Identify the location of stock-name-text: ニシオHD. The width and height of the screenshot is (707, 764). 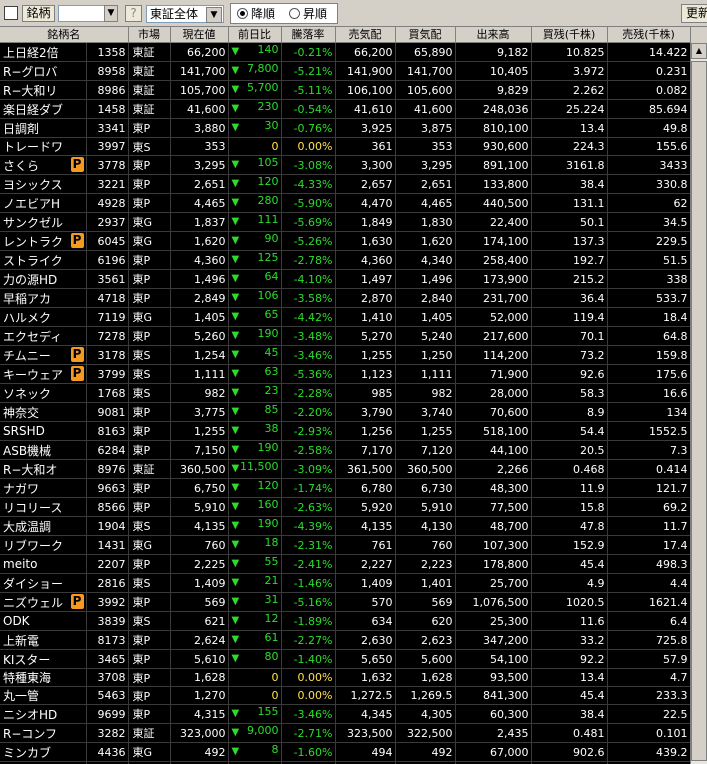
(30, 715).